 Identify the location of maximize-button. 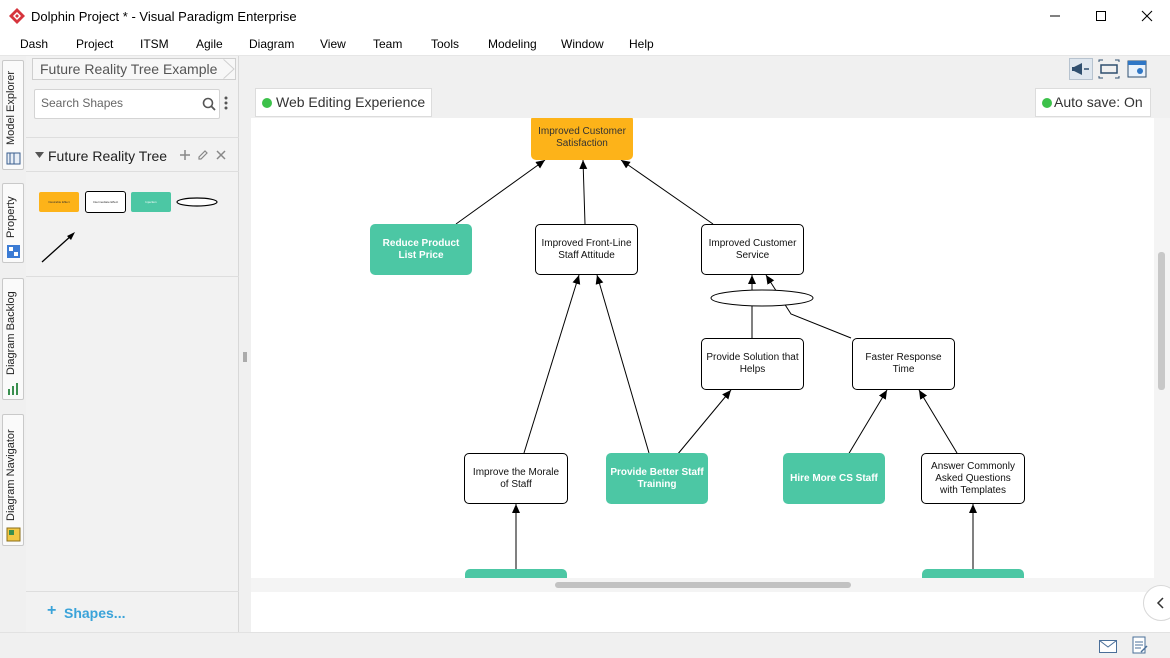
(1101, 16).